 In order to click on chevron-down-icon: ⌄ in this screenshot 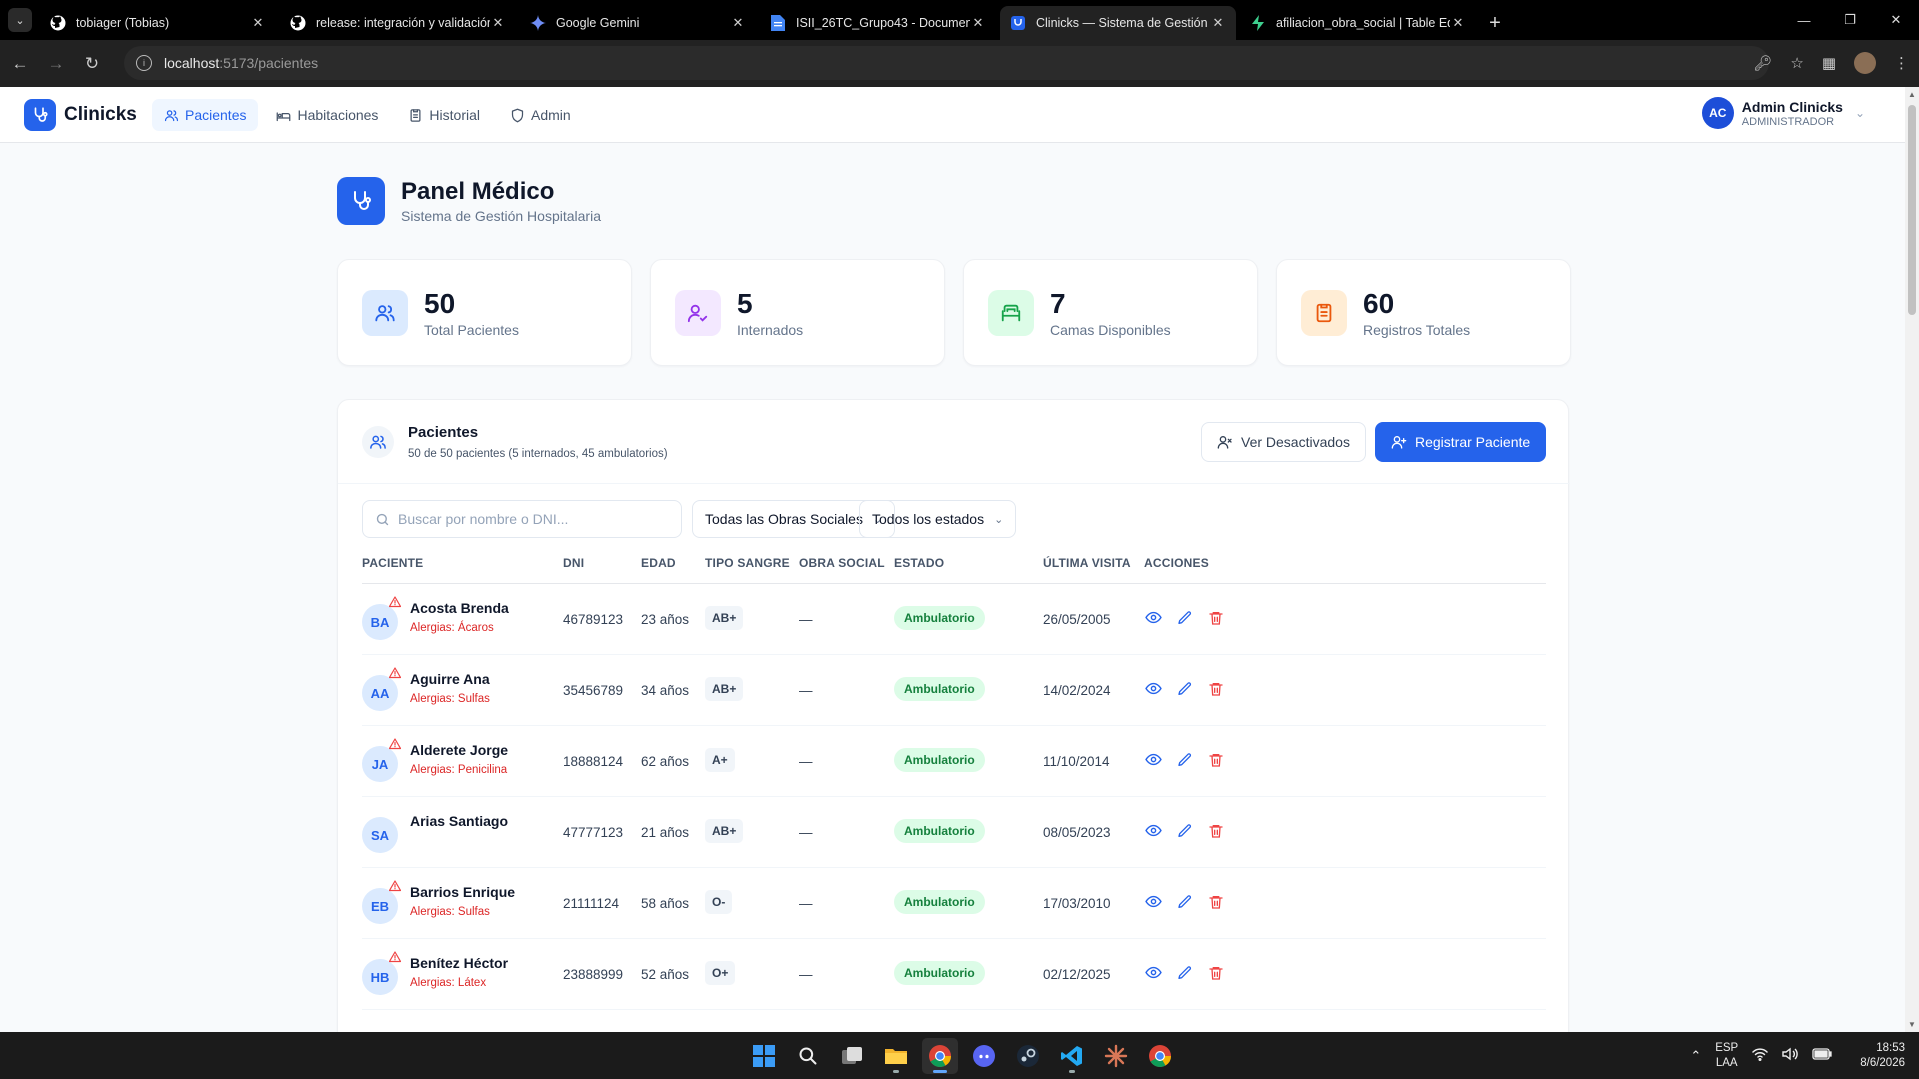, I will do `click(999, 519)`.